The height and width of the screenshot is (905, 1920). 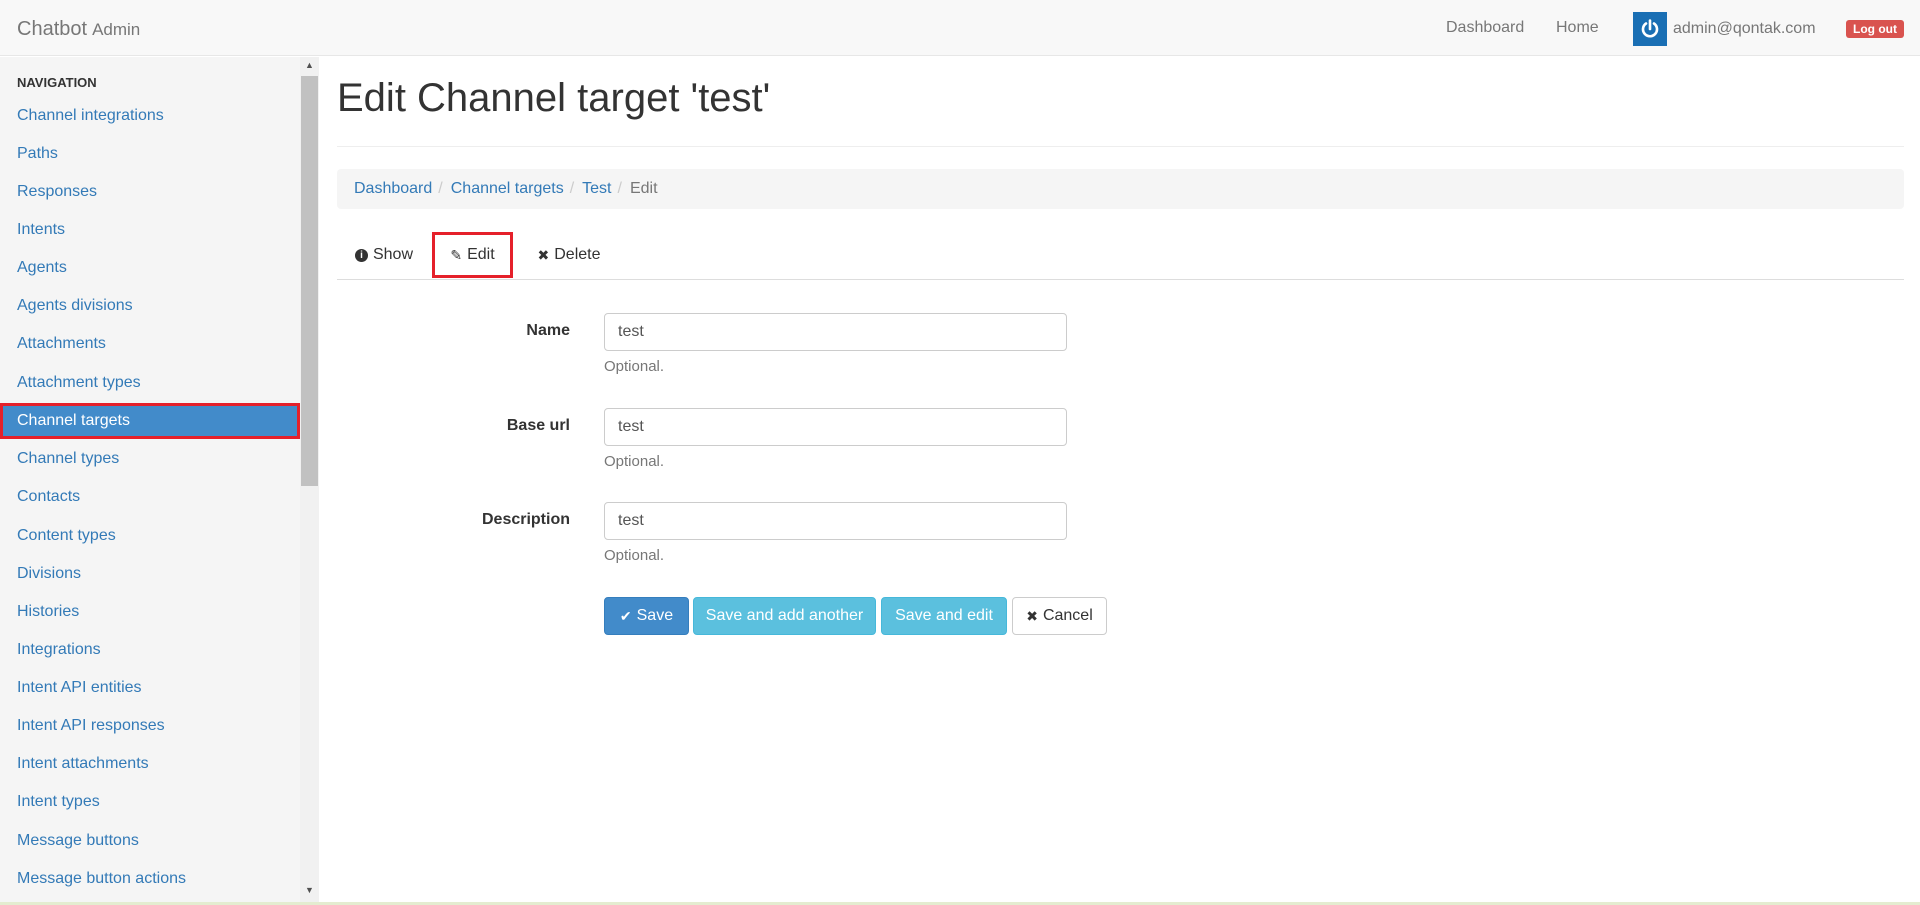 What do you see at coordinates (150, 841) in the screenshot?
I see `sidebar-item-message-buttons: Message buttons` at bounding box center [150, 841].